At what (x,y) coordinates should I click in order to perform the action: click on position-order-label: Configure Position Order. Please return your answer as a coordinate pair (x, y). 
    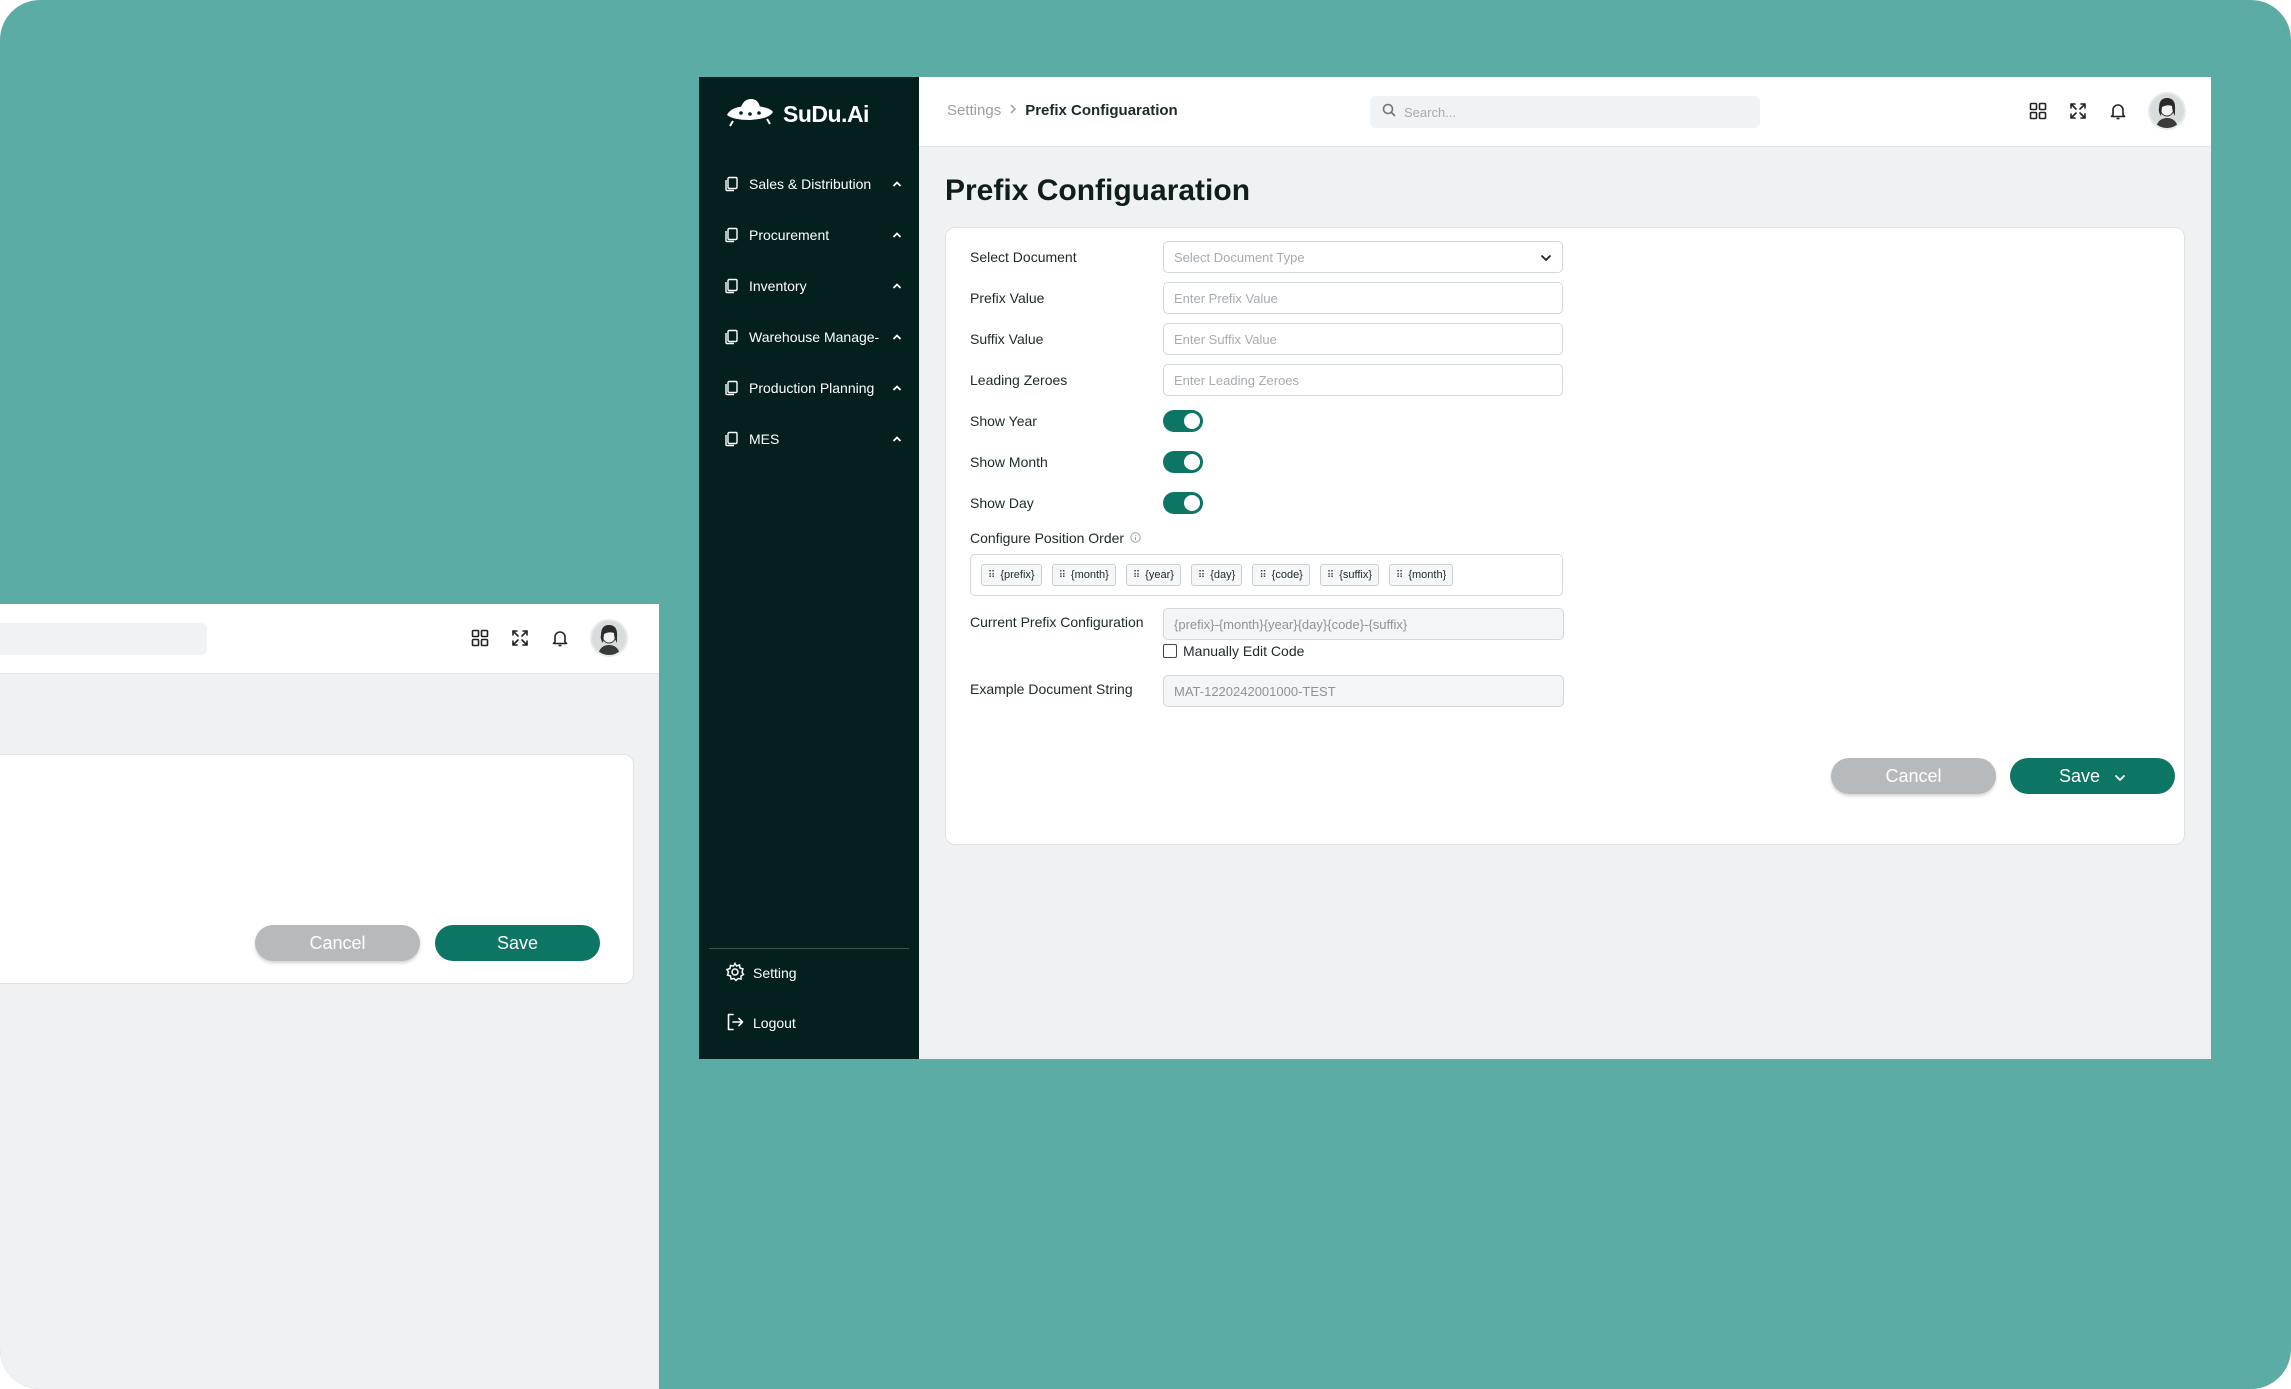
    Looking at the image, I should click on (1047, 538).